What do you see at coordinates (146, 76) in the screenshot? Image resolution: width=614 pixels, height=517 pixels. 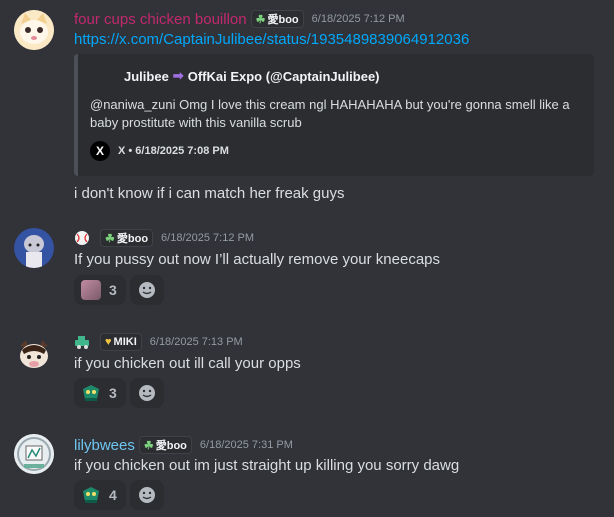 I see `embed-author-name: Julibee` at bounding box center [146, 76].